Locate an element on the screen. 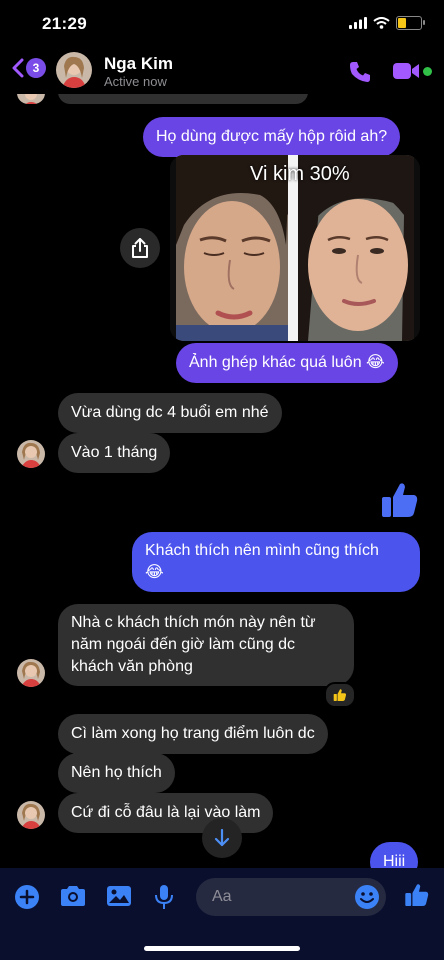 Image resolution: width=444 pixels, height=960 pixels. back-button: 3 is located at coordinates (29, 68).